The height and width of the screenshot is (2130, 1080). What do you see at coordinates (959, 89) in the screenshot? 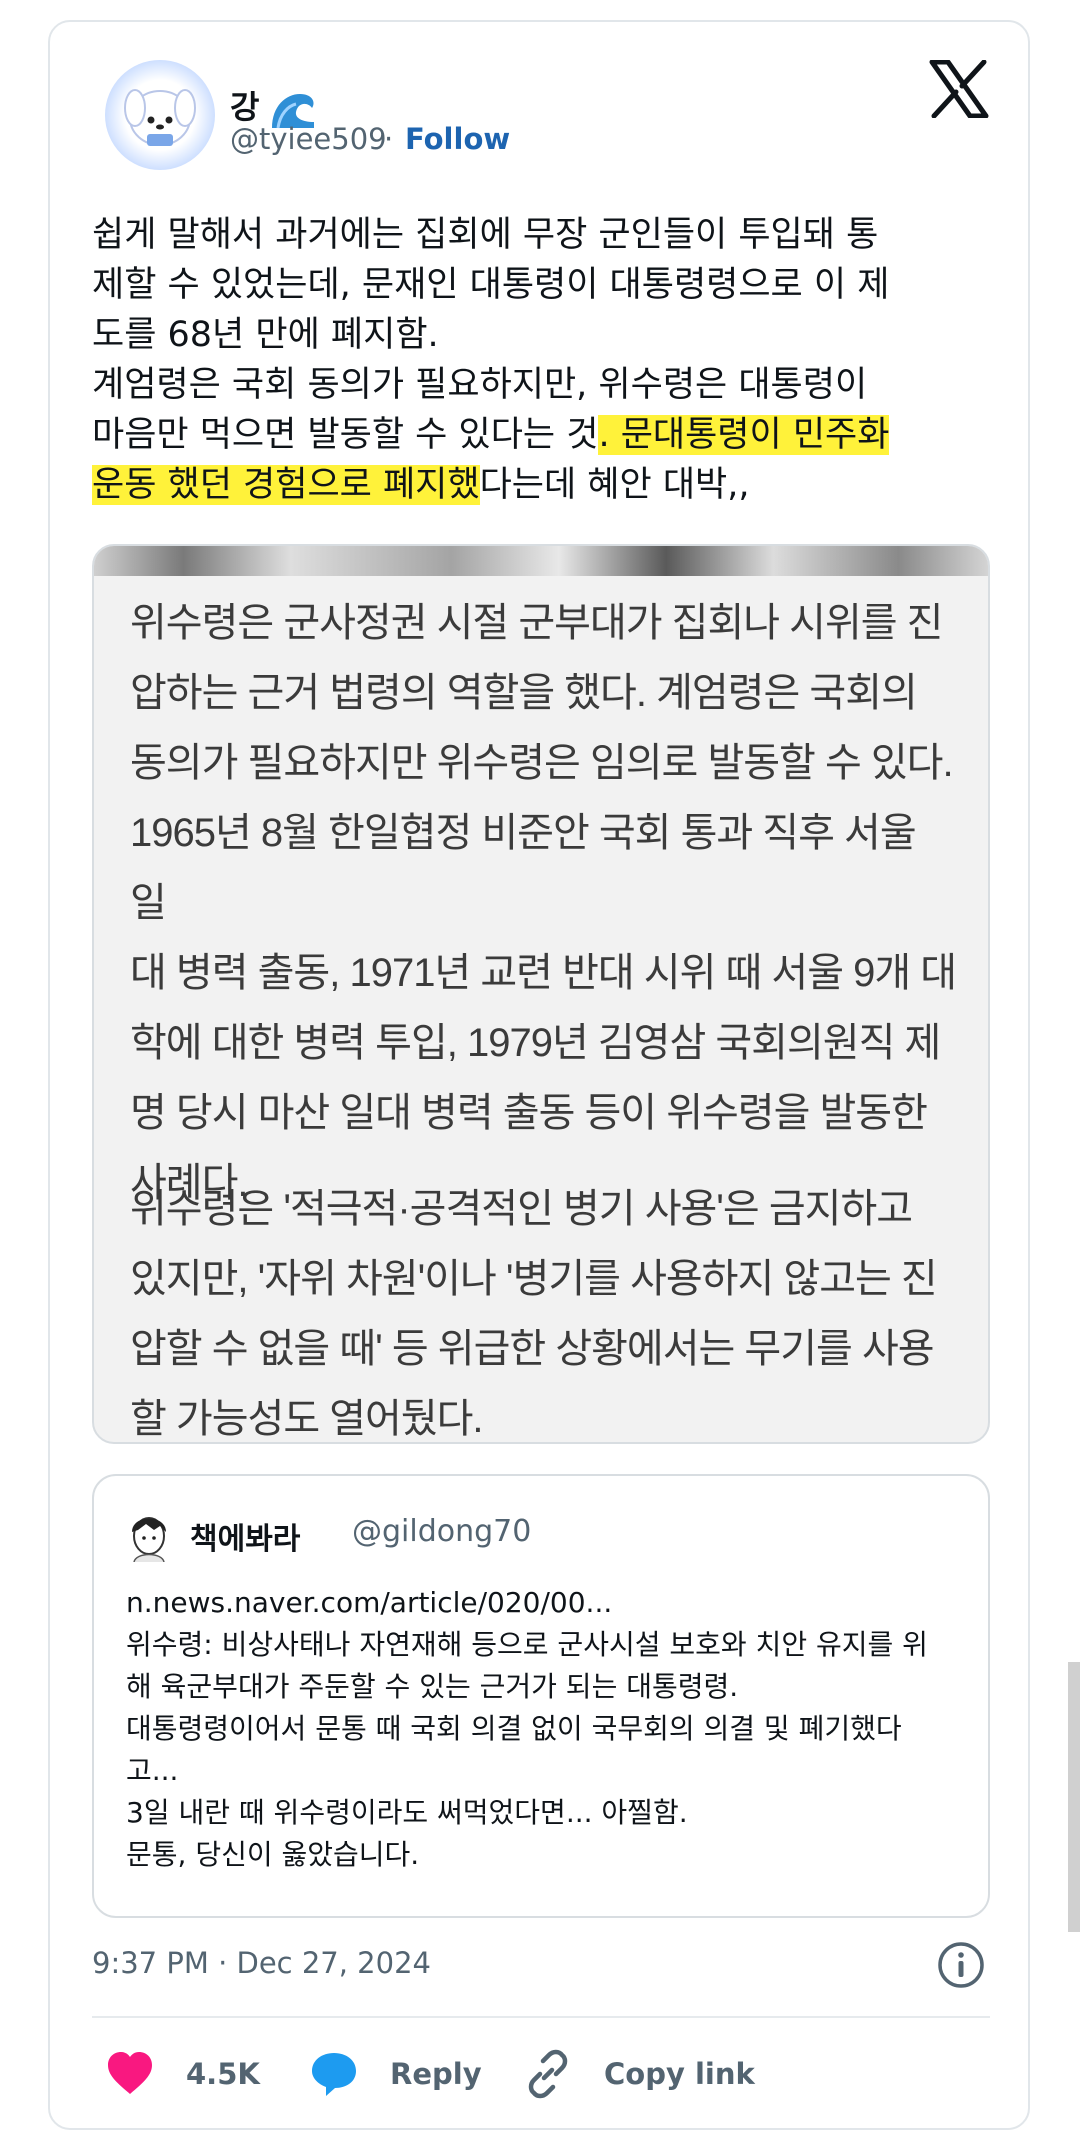
I see `x-logo-icon` at bounding box center [959, 89].